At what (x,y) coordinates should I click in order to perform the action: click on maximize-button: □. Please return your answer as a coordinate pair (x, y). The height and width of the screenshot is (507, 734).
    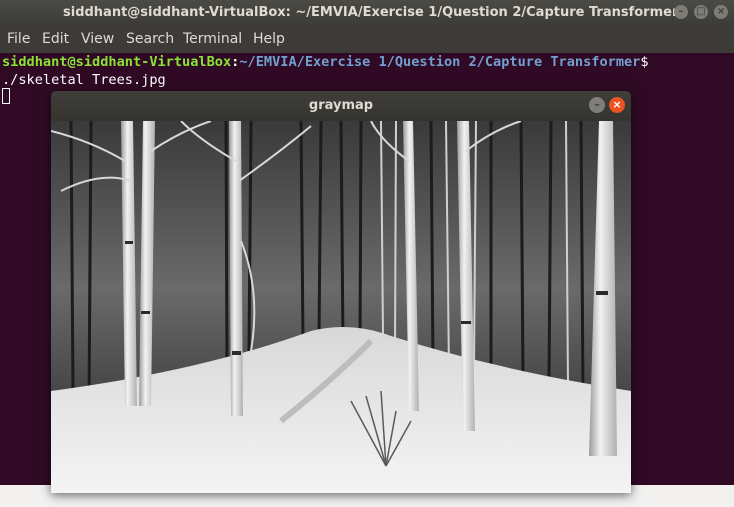
    Looking at the image, I should click on (701, 12).